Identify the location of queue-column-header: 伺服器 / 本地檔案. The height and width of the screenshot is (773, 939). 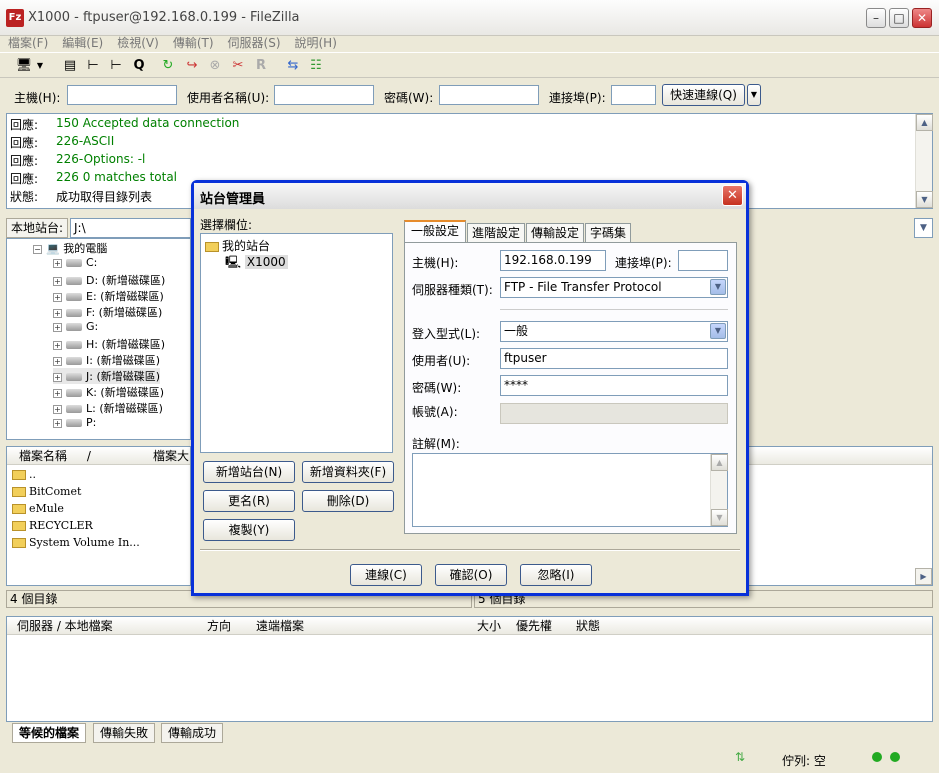
(97, 626).